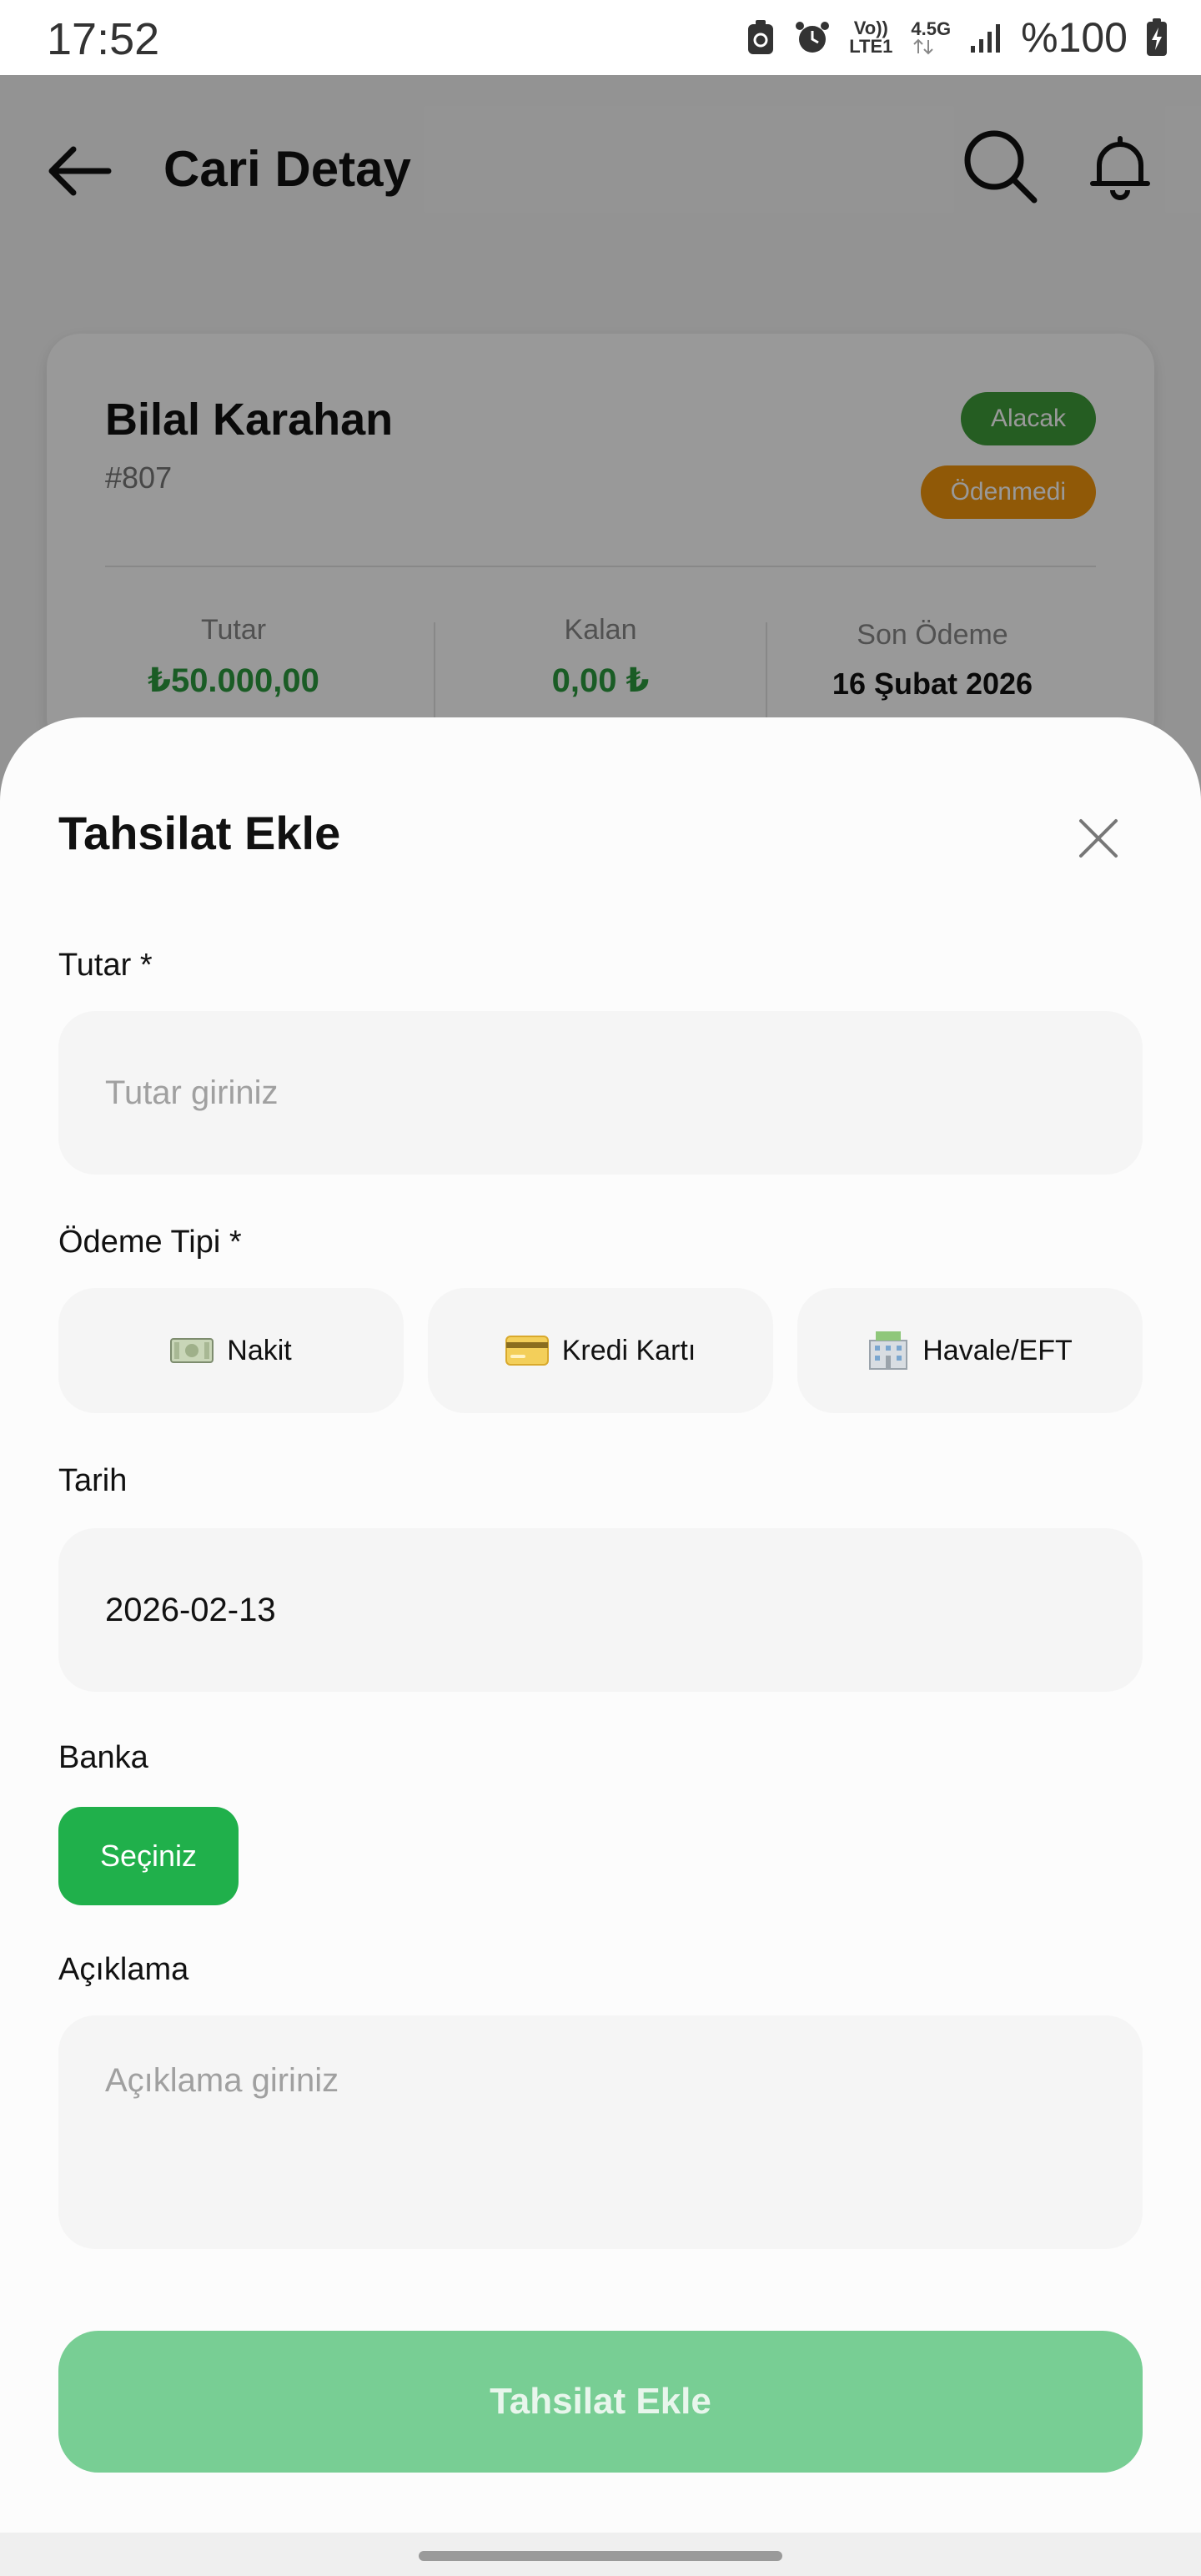 The image size is (1201, 2576). I want to click on home-indicator, so click(601, 2556).